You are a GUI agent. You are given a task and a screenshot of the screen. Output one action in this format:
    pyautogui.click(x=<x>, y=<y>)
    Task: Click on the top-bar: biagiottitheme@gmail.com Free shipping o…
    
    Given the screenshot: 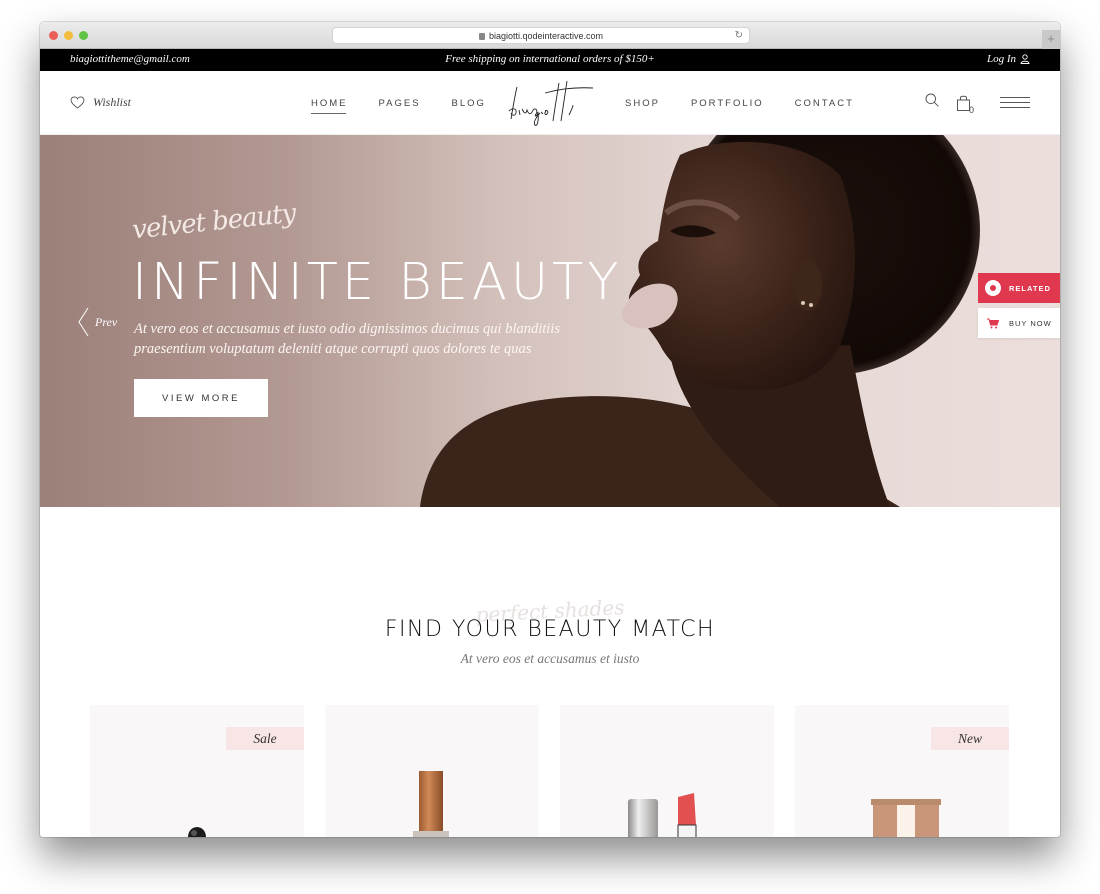 What is the action you would take?
    pyautogui.click(x=550, y=60)
    